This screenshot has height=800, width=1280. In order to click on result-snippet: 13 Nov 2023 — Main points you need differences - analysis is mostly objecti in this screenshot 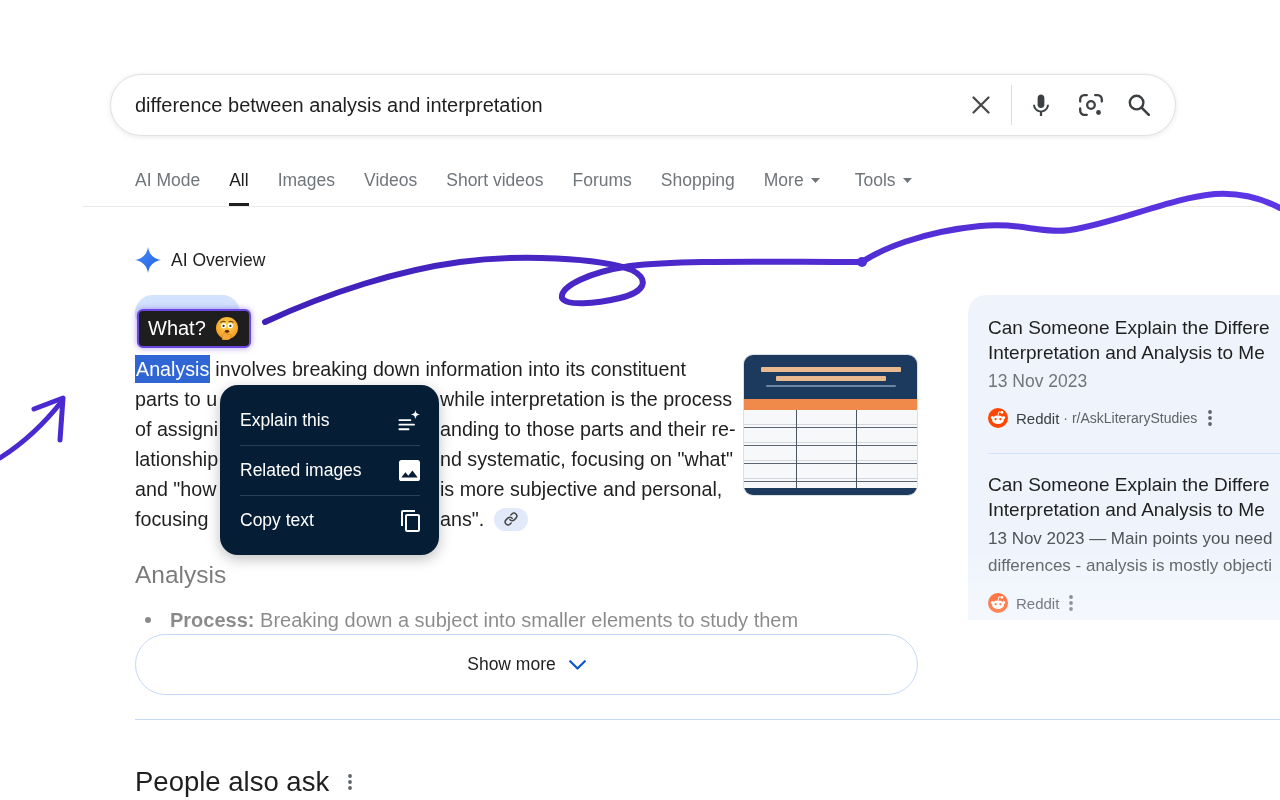, I will do `click(1131, 552)`.